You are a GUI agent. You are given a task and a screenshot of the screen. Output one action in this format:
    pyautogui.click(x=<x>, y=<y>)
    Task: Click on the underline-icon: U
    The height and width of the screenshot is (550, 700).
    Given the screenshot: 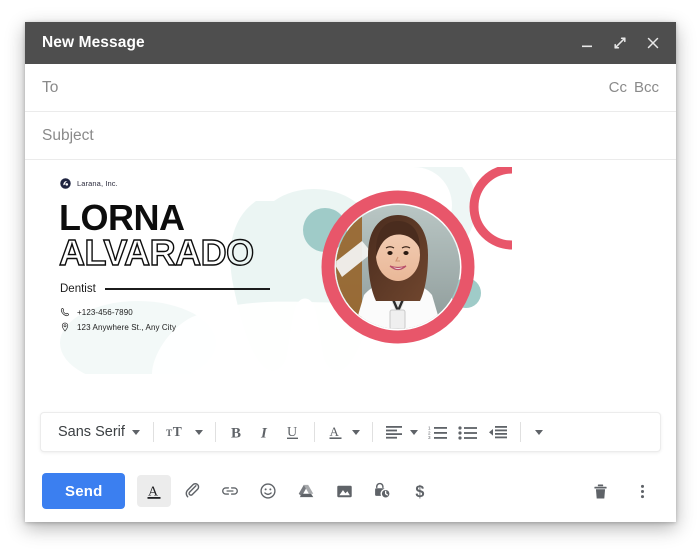 What is the action you would take?
    pyautogui.click(x=292, y=432)
    